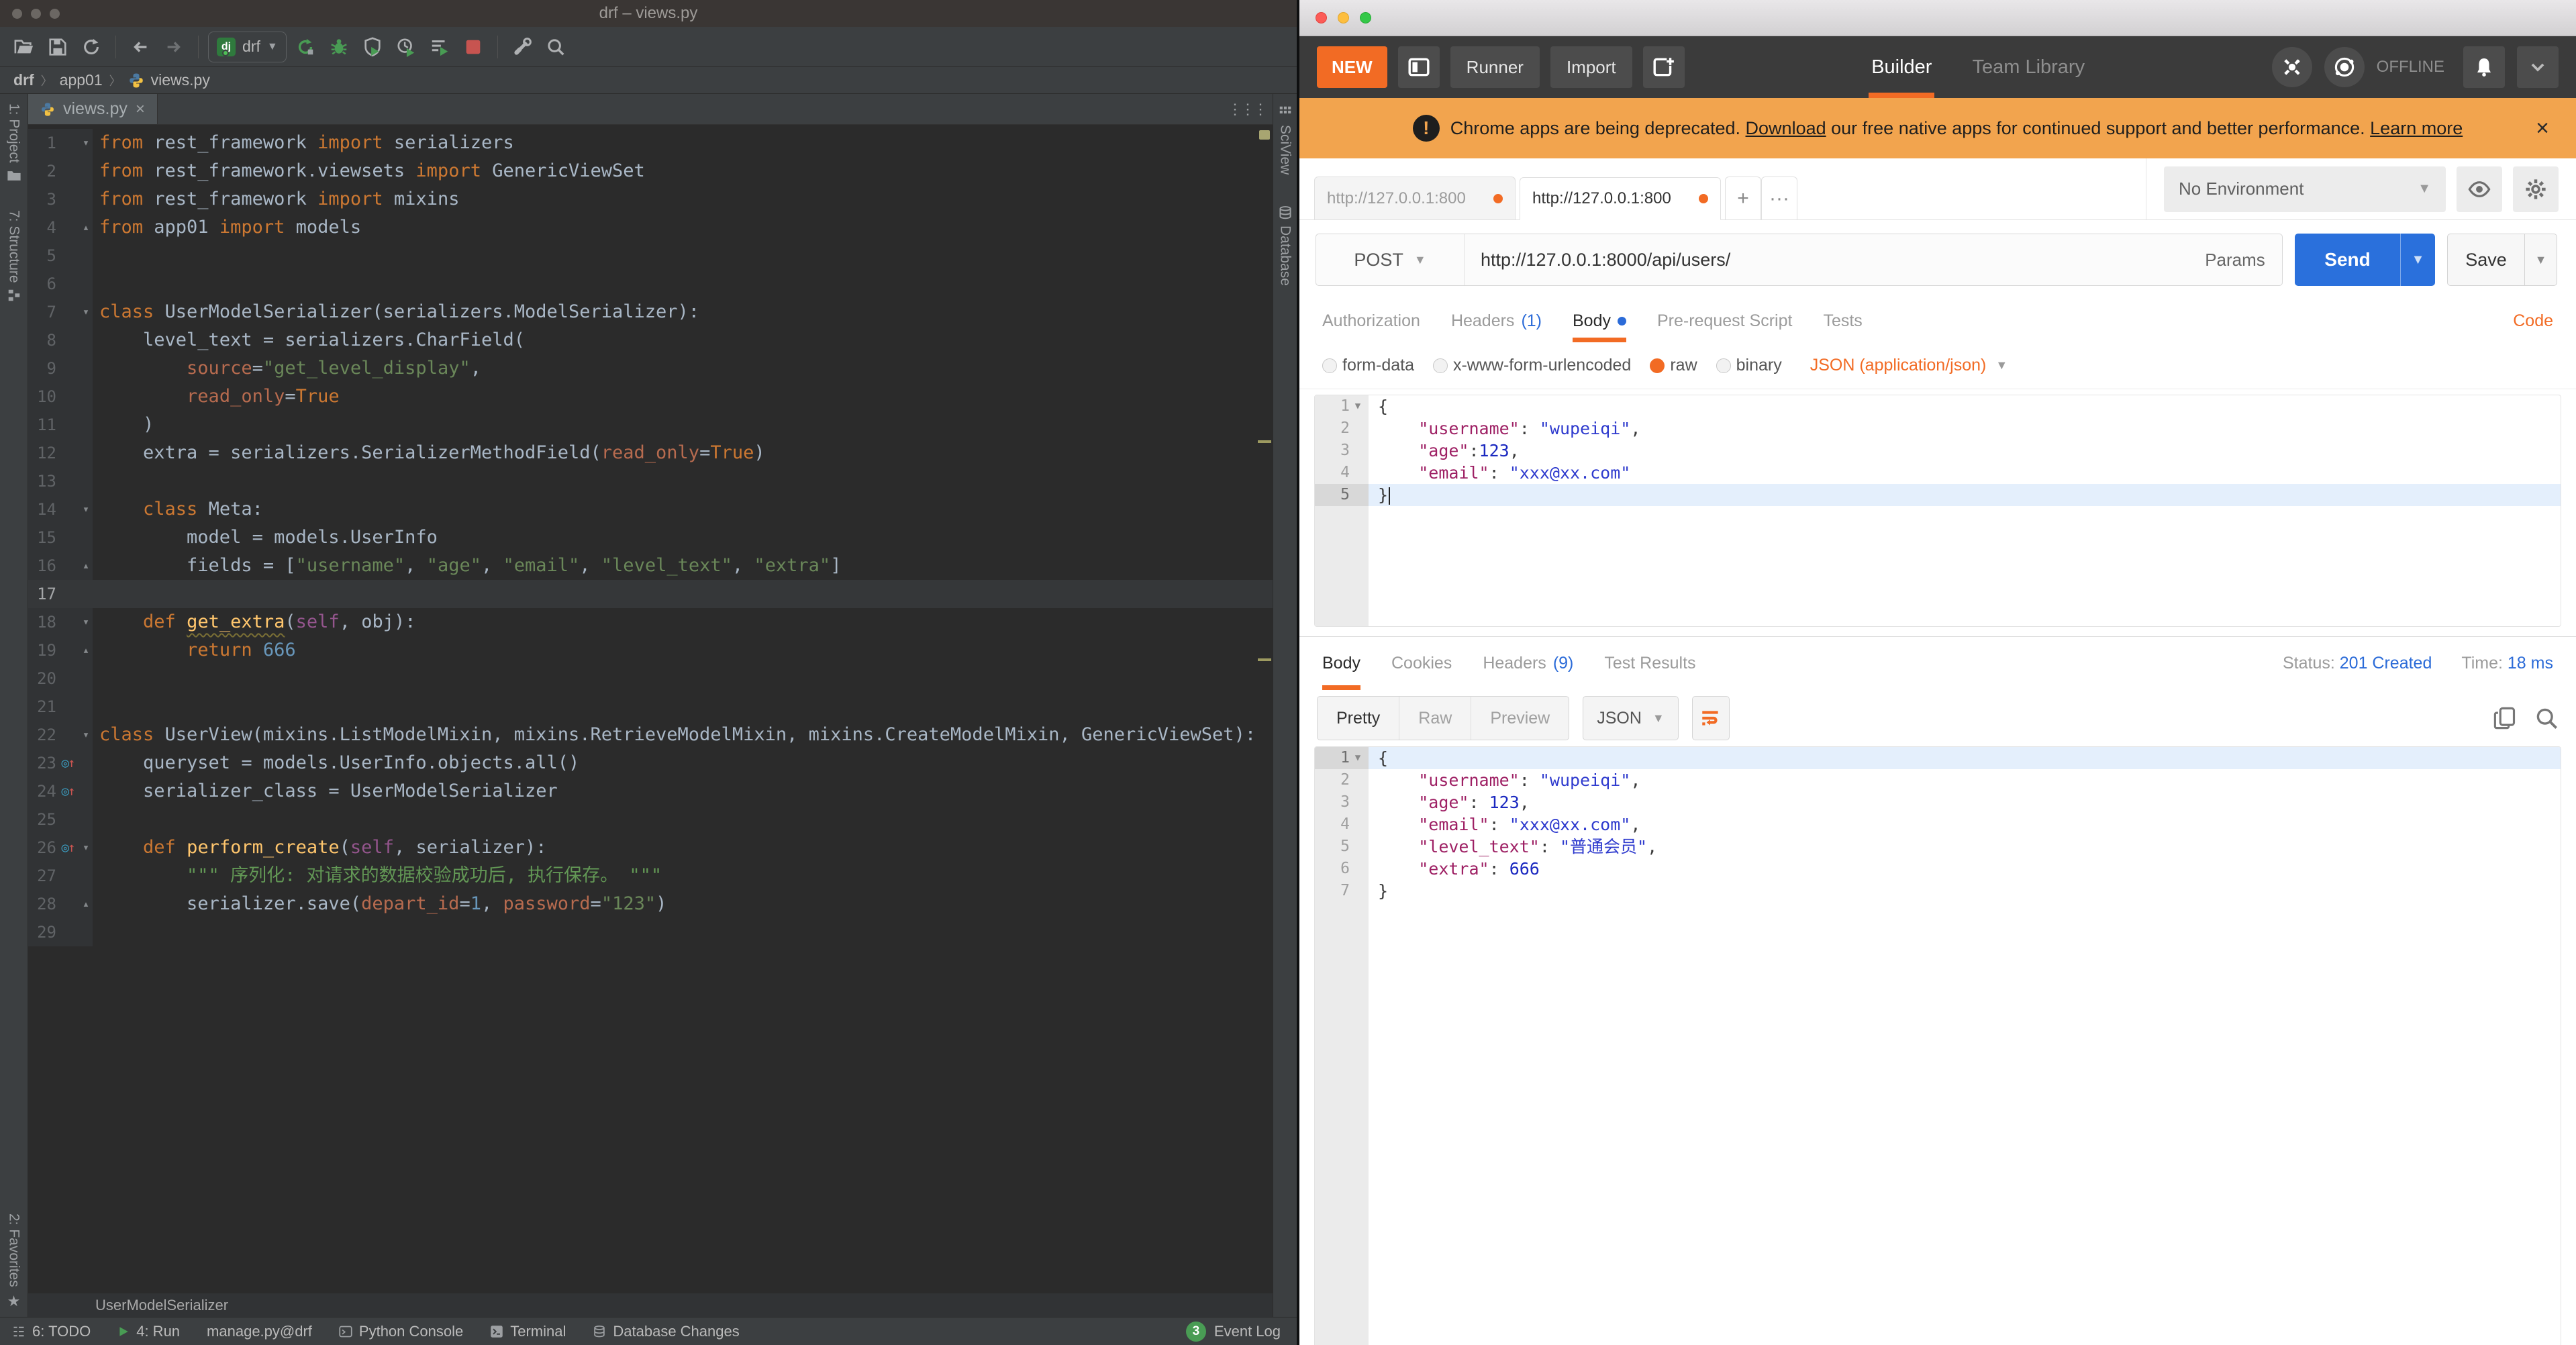 Image resolution: width=2576 pixels, height=1345 pixels. Describe the element at coordinates (1743, 198) in the screenshot. I see `new-tab-button: +` at that location.